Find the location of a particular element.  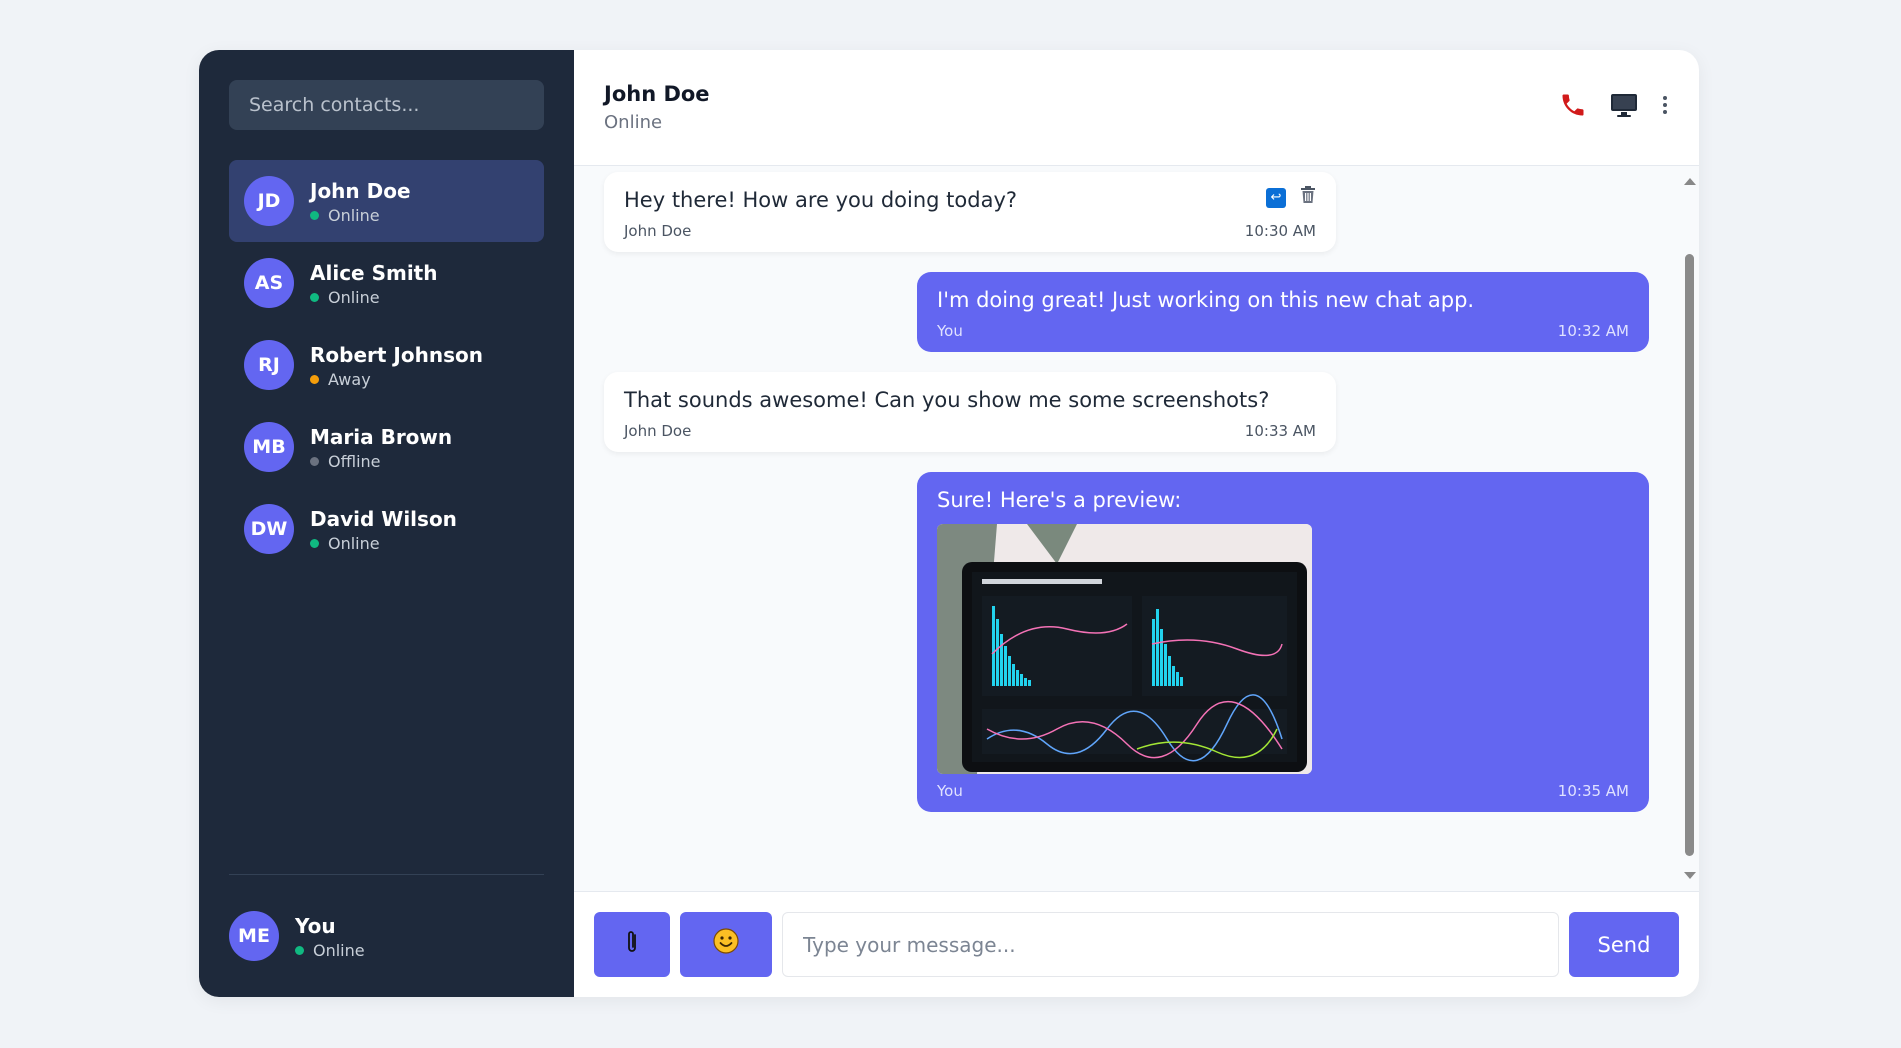

send-button: Send is located at coordinates (1624, 944).